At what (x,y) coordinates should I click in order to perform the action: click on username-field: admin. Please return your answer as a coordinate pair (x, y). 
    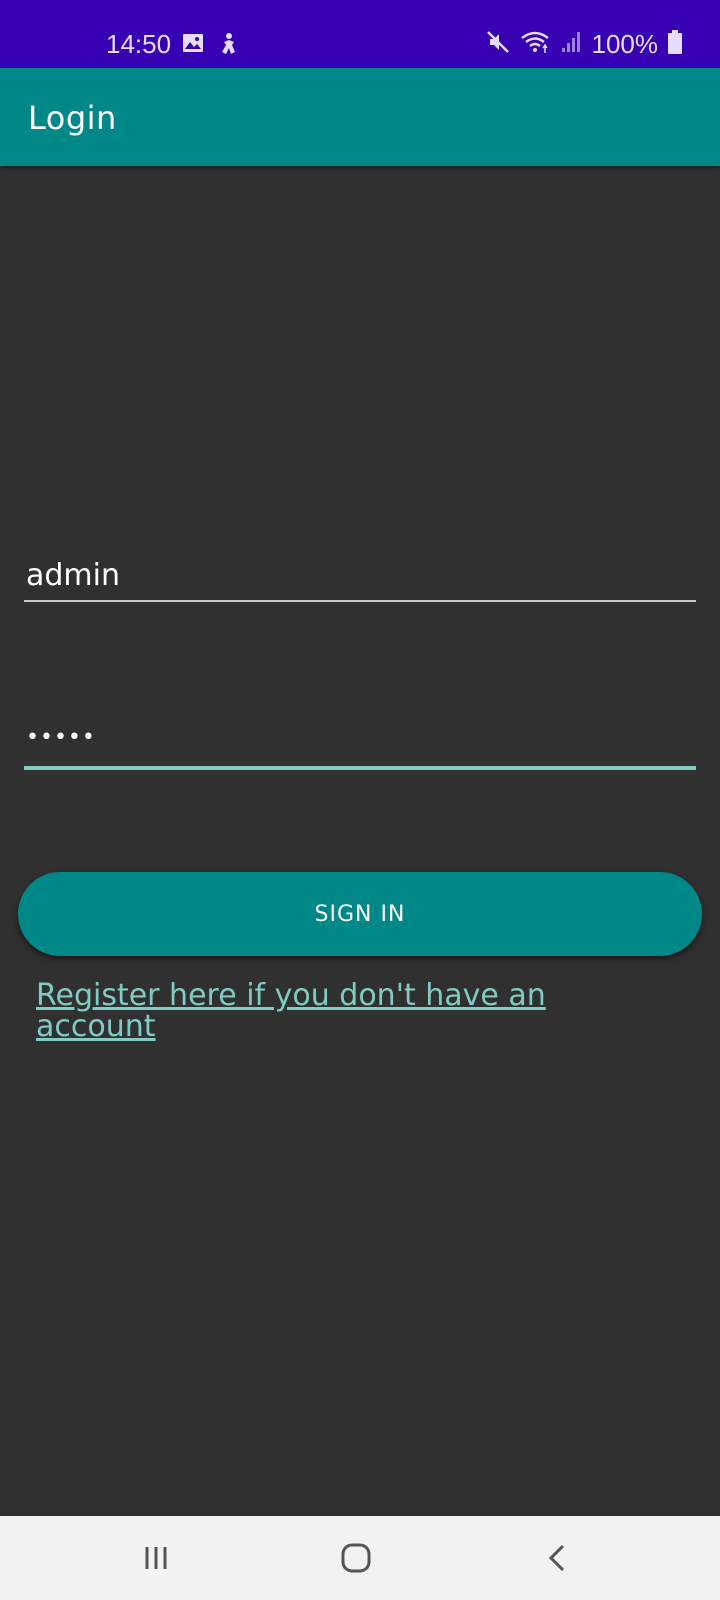
    Looking at the image, I should click on (360, 577).